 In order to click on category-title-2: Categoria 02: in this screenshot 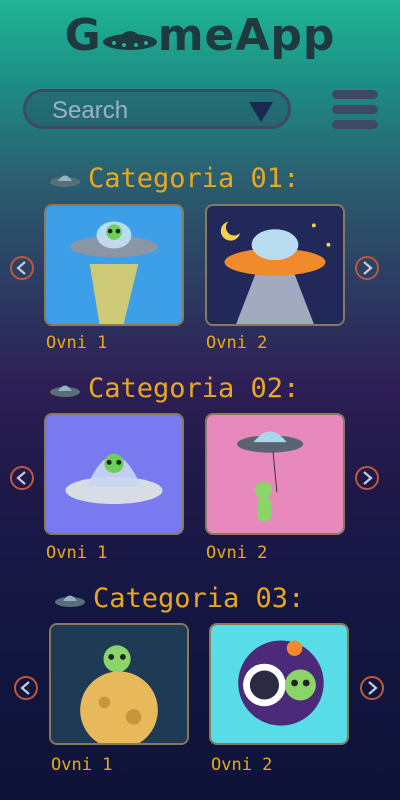, I will do `click(173, 388)`.